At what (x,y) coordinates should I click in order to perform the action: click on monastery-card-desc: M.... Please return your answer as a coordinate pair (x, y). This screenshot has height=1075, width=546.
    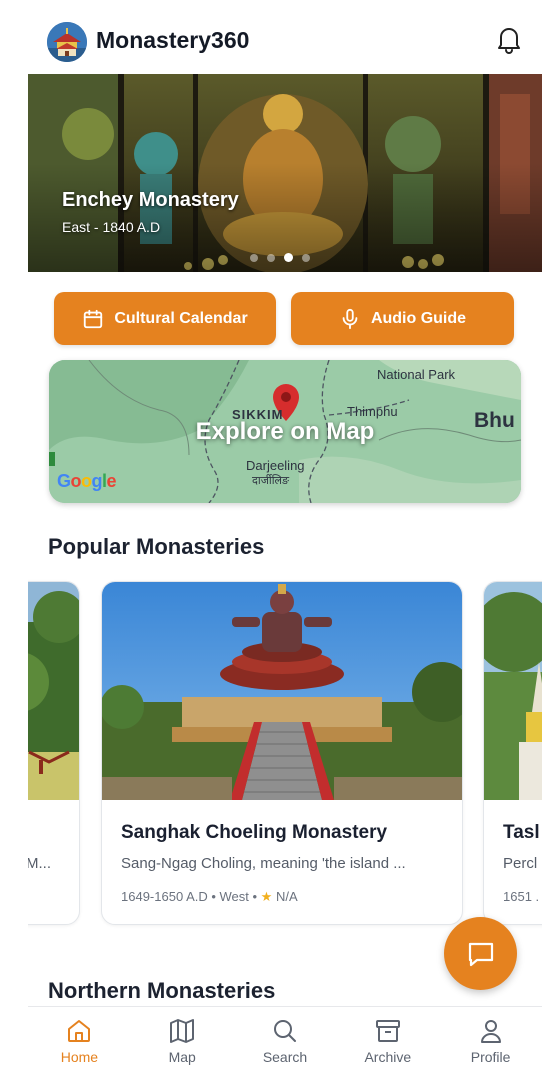
    Looking at the image, I should click on (39, 863).